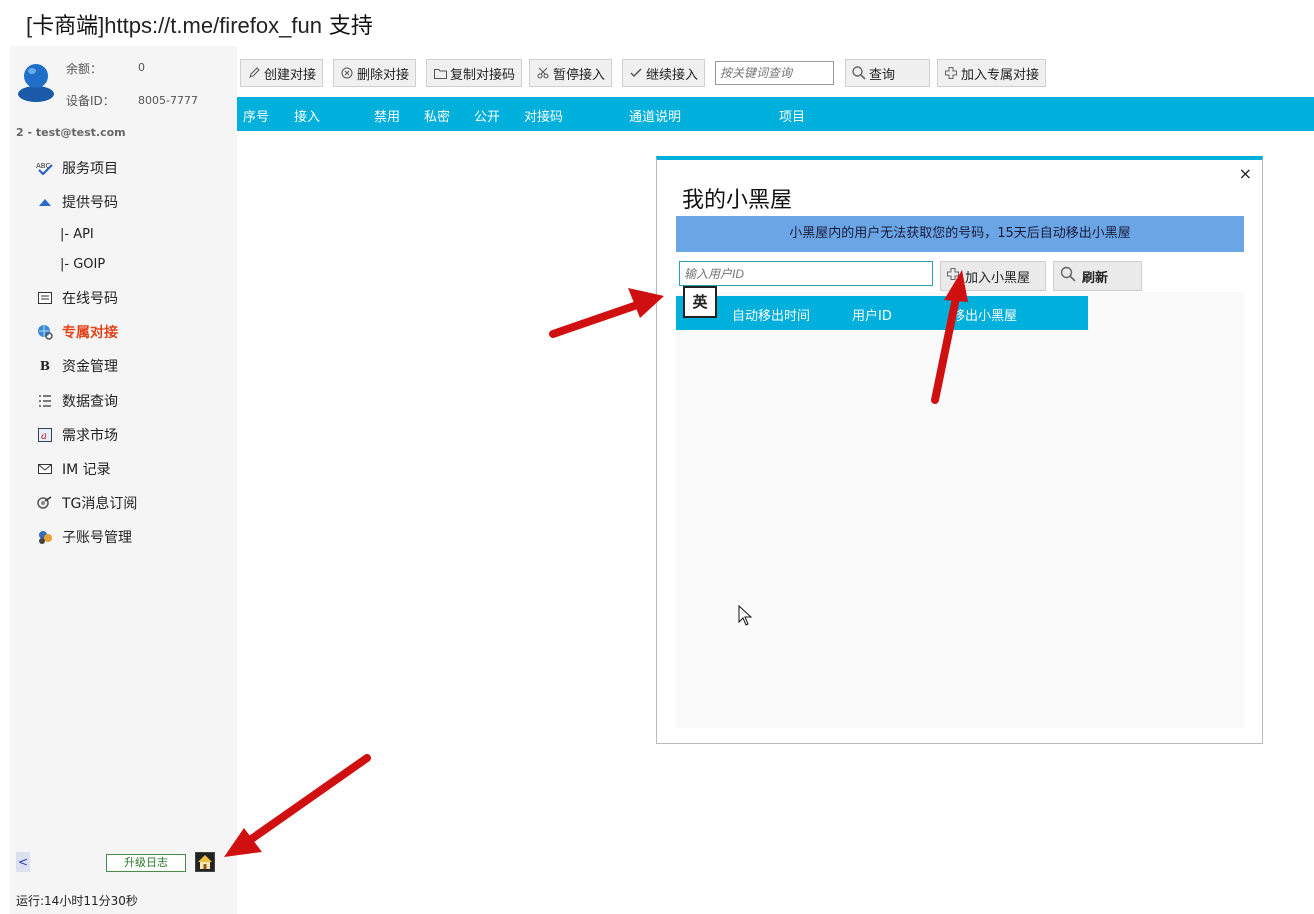  What do you see at coordinates (71, 132) in the screenshot?
I see `user-account-line: 2 - test@test.com` at bounding box center [71, 132].